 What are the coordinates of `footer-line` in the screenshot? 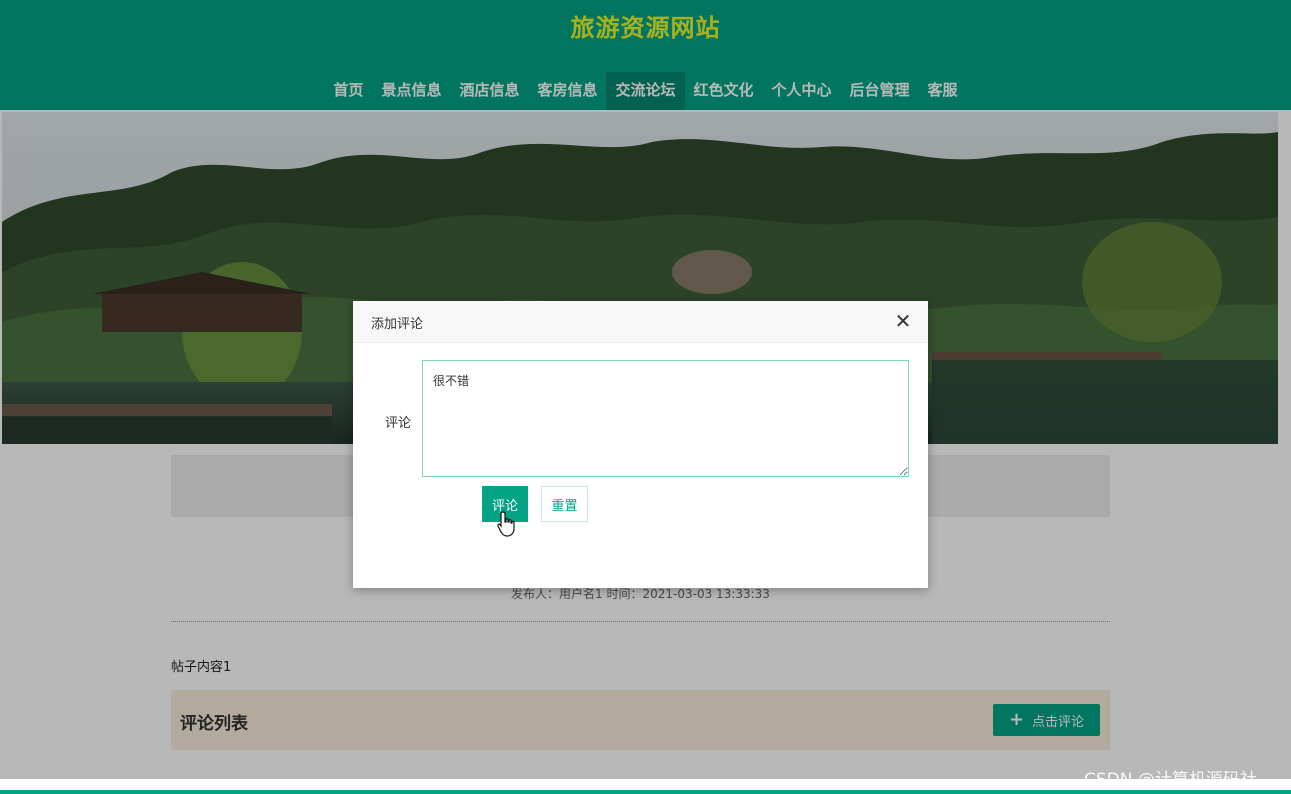 It's located at (645, 792).